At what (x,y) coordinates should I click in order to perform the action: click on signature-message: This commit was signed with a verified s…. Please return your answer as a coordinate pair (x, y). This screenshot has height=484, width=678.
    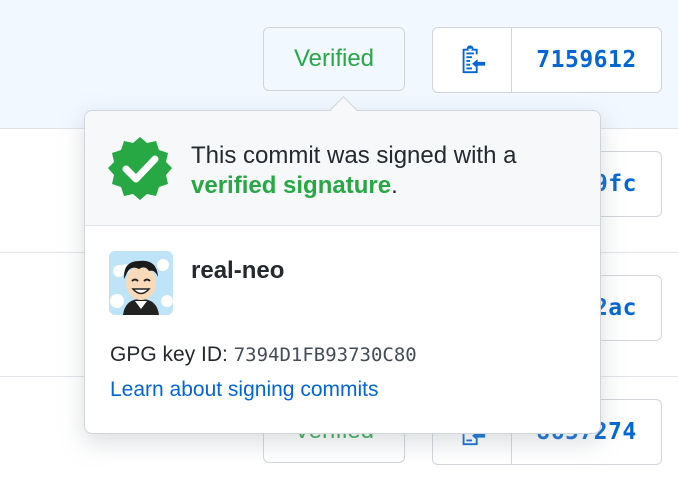
    Looking at the image, I should click on (353, 171).